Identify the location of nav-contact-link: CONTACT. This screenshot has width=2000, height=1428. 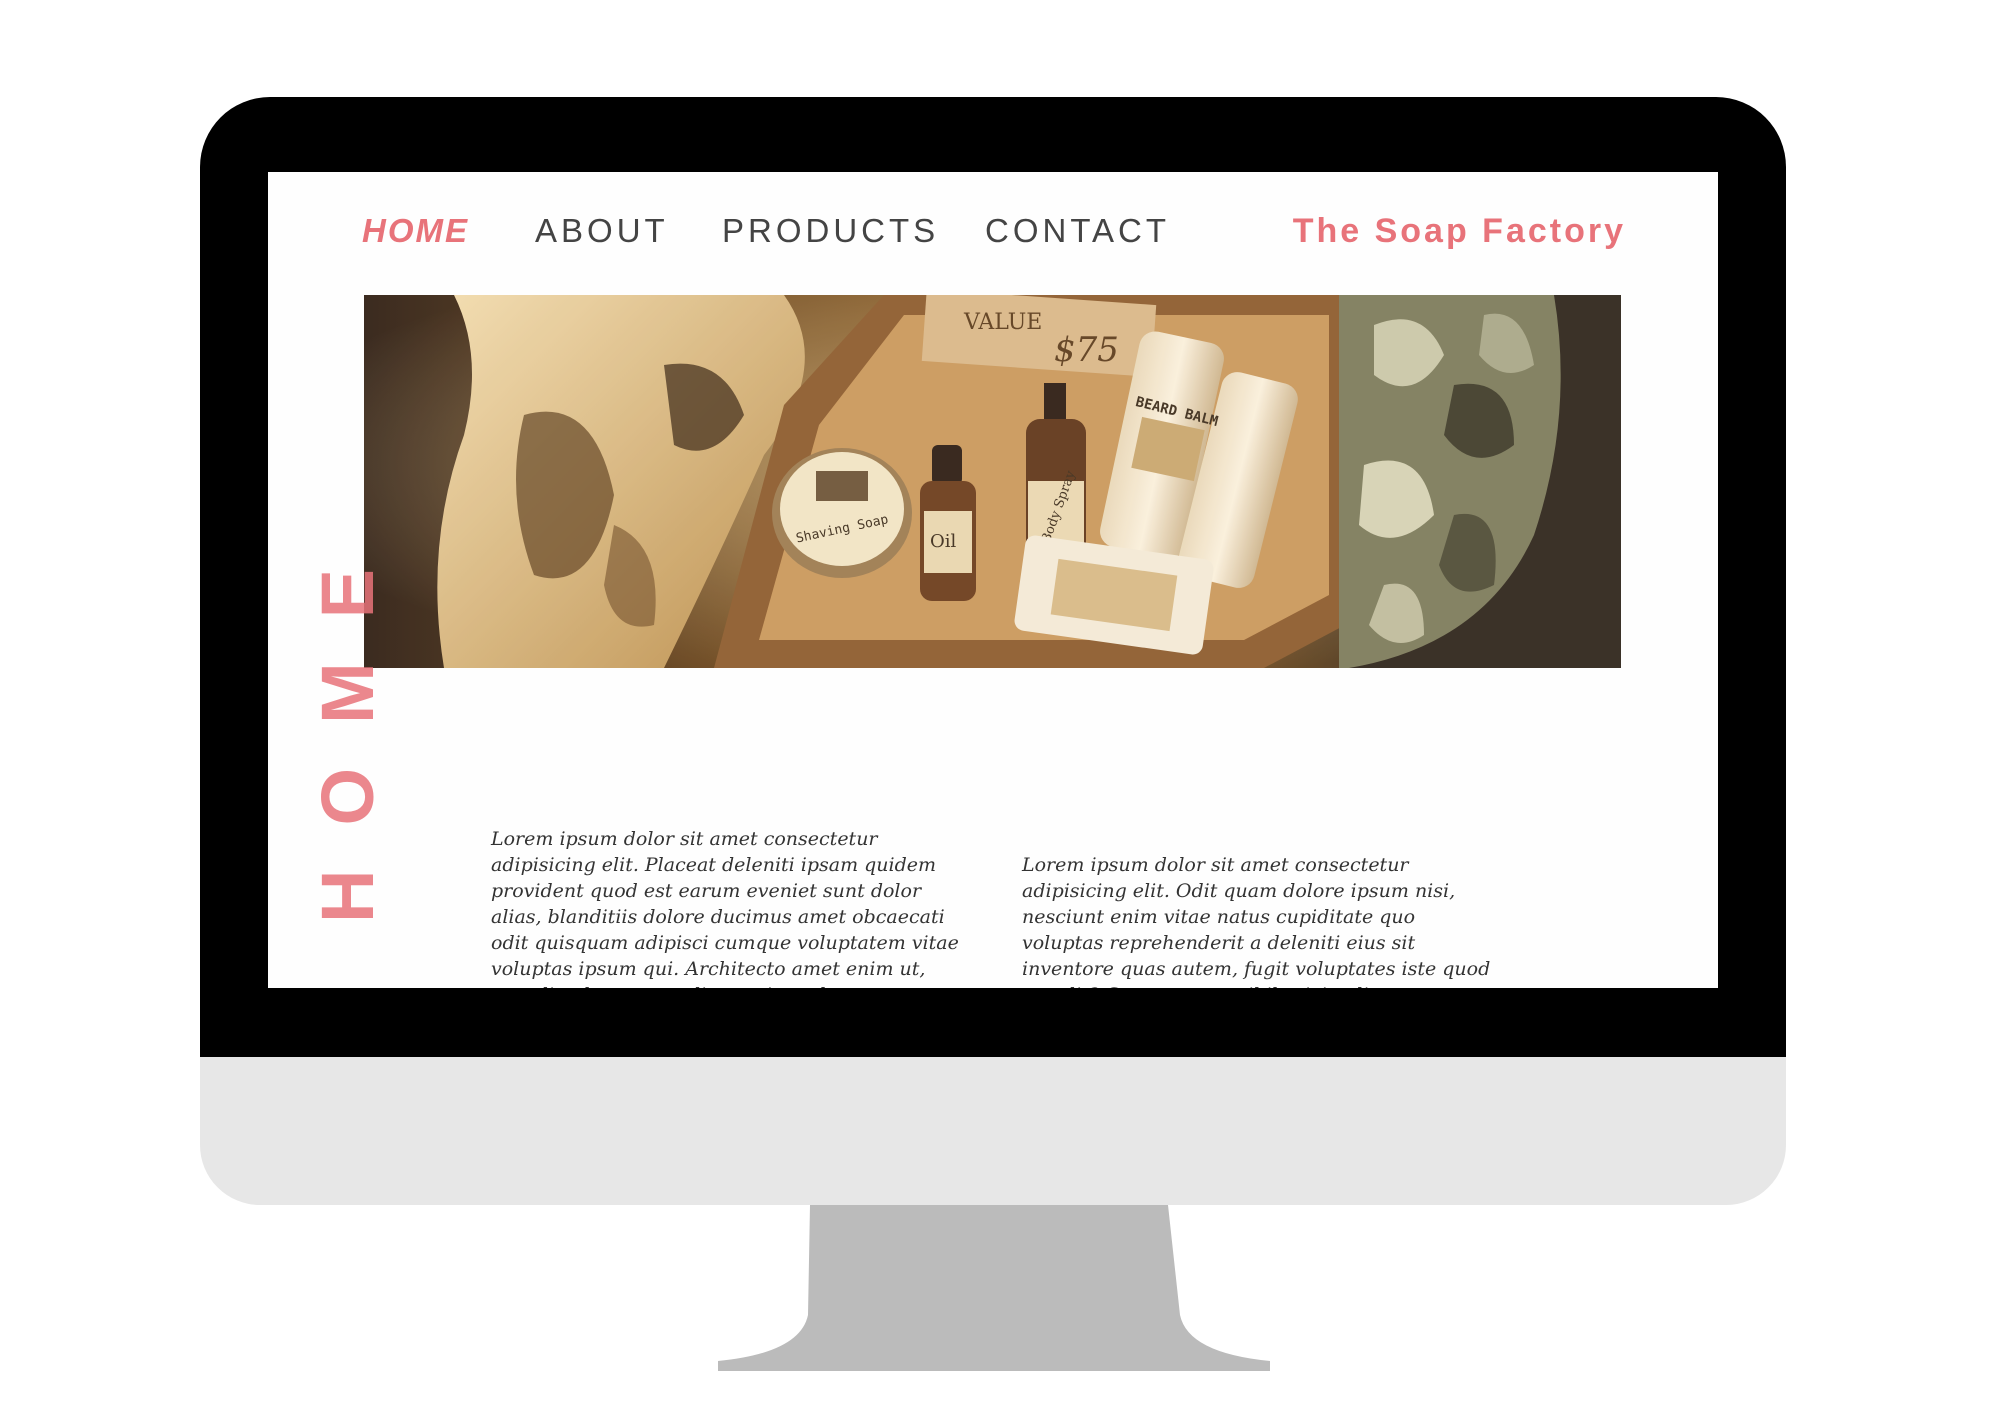
(1077, 231).